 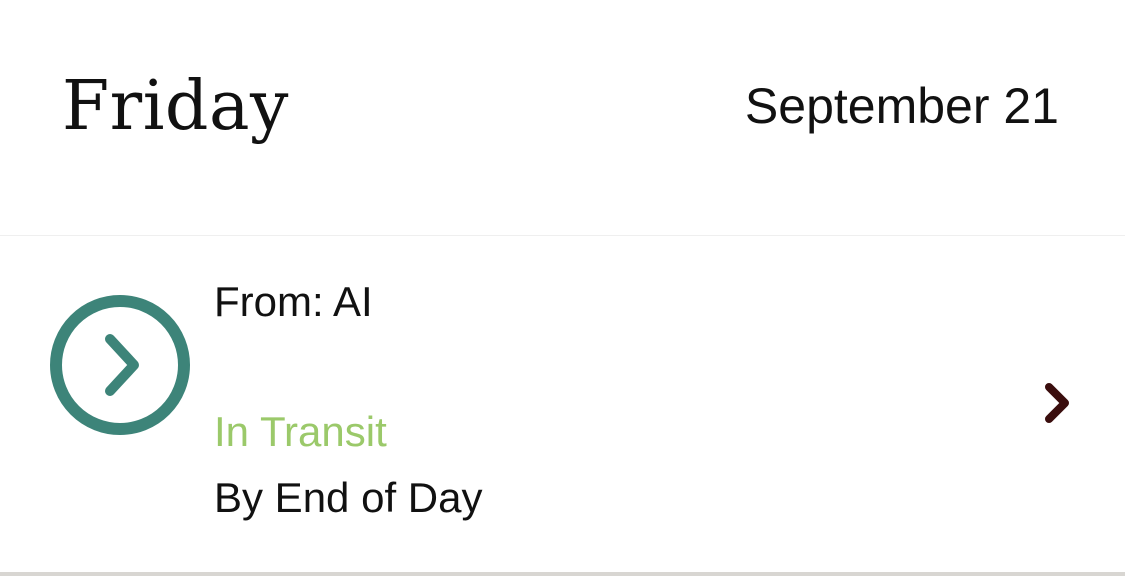 I want to click on shipment-sender: From: AI, so click(x=293, y=301).